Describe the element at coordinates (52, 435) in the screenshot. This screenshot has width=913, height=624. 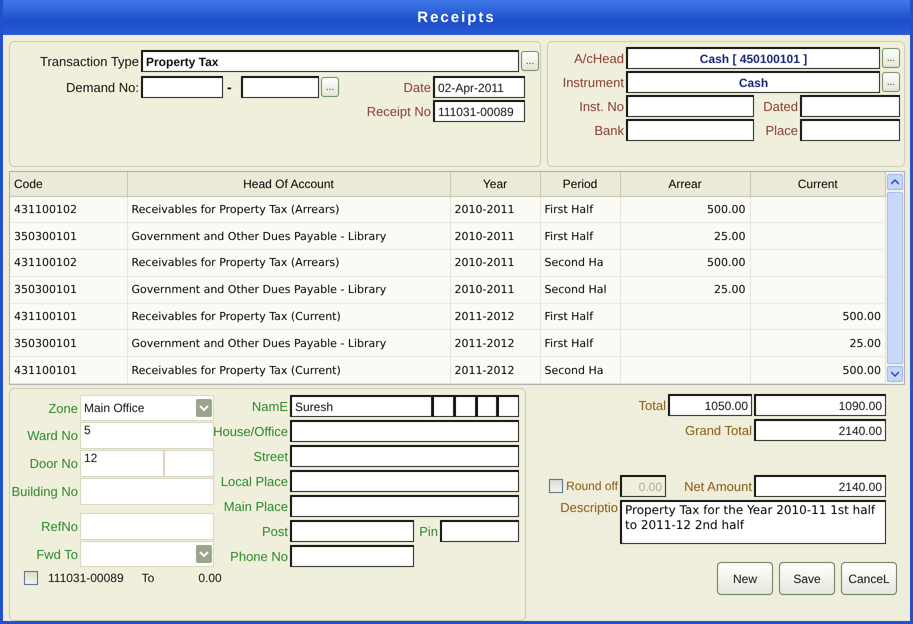
I see `field-label: Ward No` at that location.